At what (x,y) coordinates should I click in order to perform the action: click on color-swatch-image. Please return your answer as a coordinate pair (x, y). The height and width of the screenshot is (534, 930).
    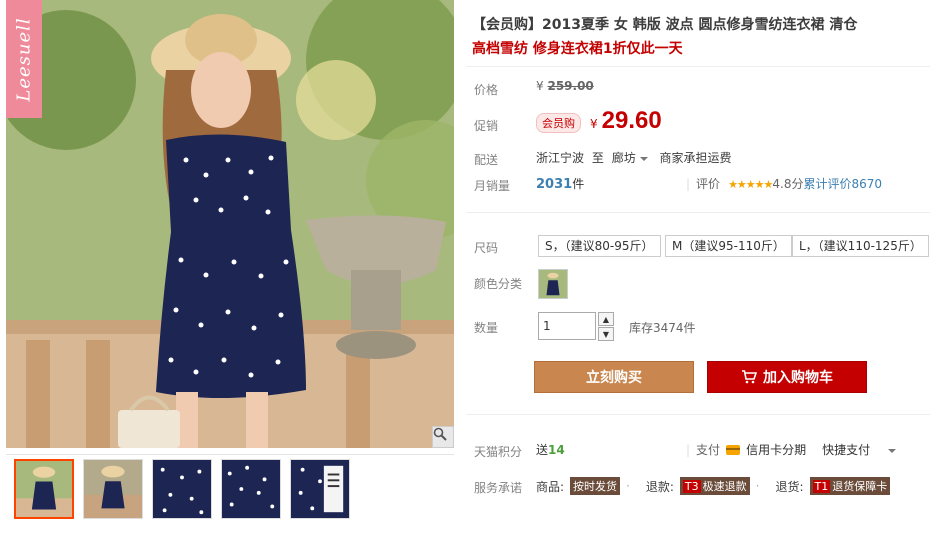
    Looking at the image, I should click on (553, 284).